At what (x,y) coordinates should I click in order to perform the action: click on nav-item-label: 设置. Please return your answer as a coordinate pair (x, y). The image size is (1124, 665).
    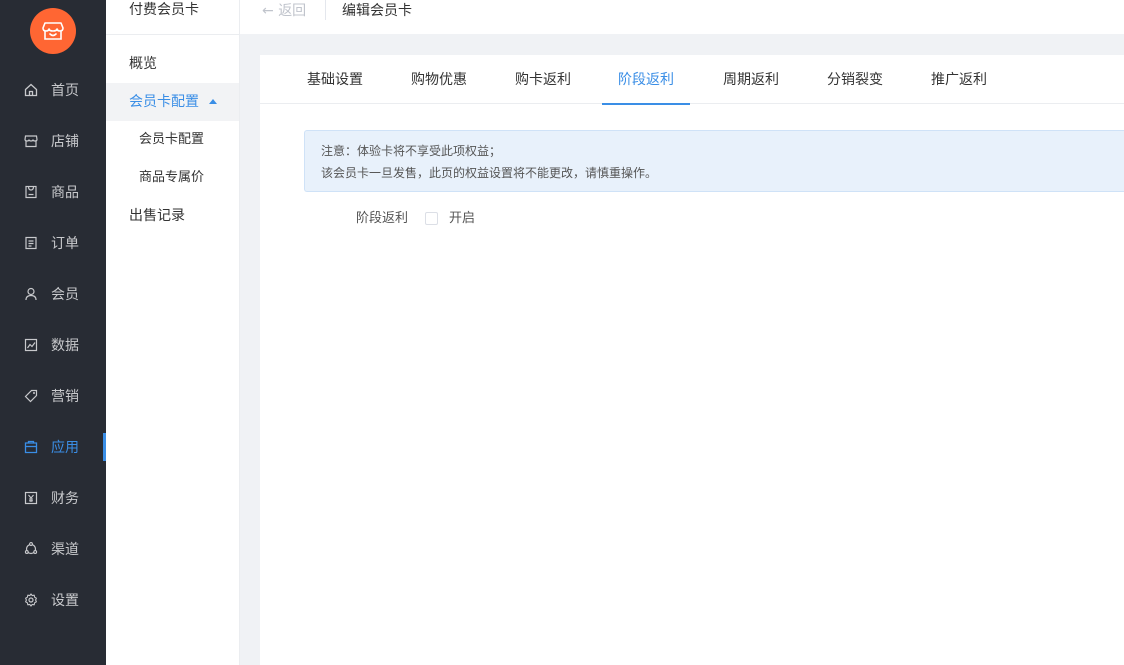
    Looking at the image, I should click on (65, 601).